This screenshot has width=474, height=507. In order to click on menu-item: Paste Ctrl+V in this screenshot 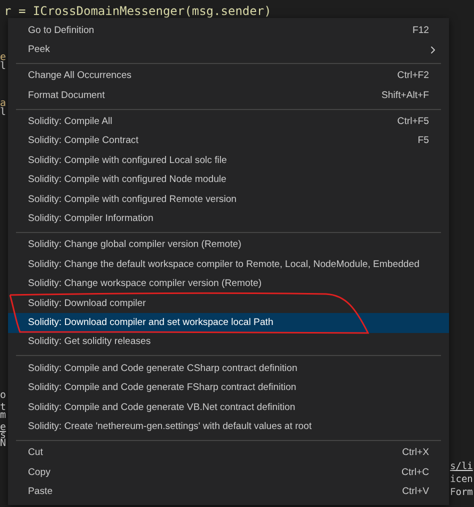, I will do `click(228, 492)`.